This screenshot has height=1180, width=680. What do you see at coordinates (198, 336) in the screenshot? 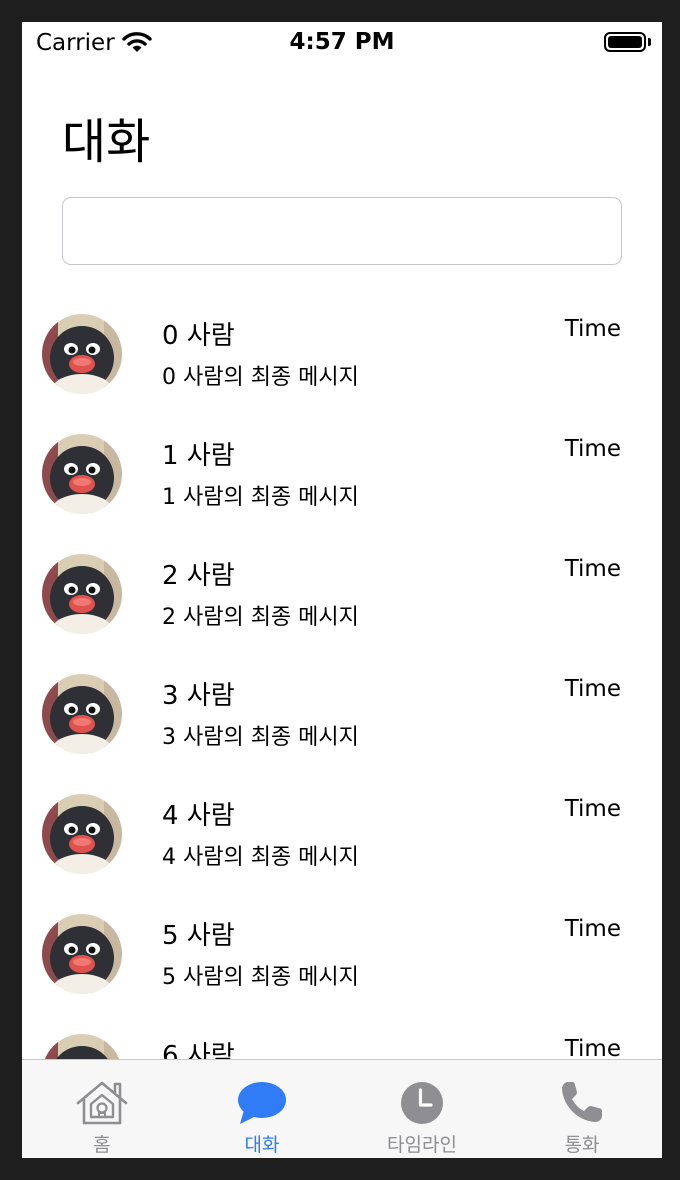
I see `chat-name: 0 사람` at bounding box center [198, 336].